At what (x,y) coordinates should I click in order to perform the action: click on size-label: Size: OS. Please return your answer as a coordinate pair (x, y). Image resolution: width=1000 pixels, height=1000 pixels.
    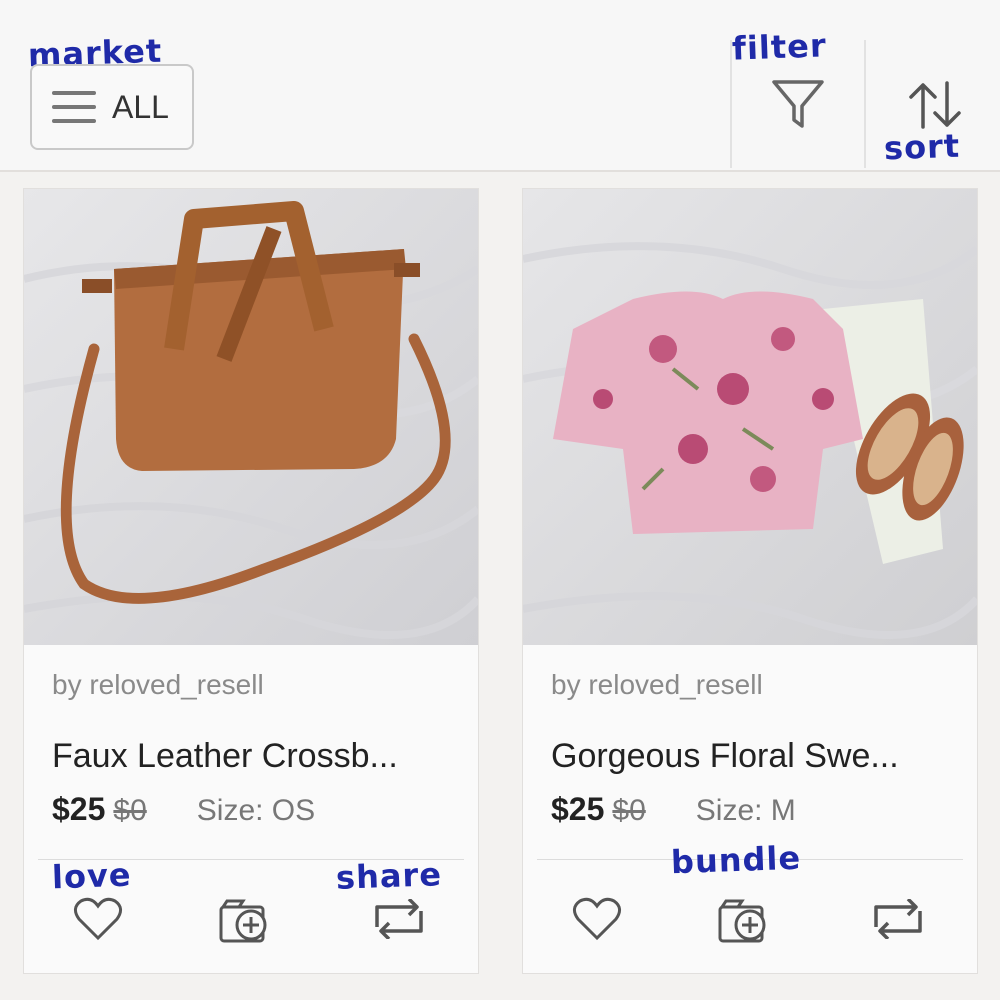
    Looking at the image, I should click on (256, 810).